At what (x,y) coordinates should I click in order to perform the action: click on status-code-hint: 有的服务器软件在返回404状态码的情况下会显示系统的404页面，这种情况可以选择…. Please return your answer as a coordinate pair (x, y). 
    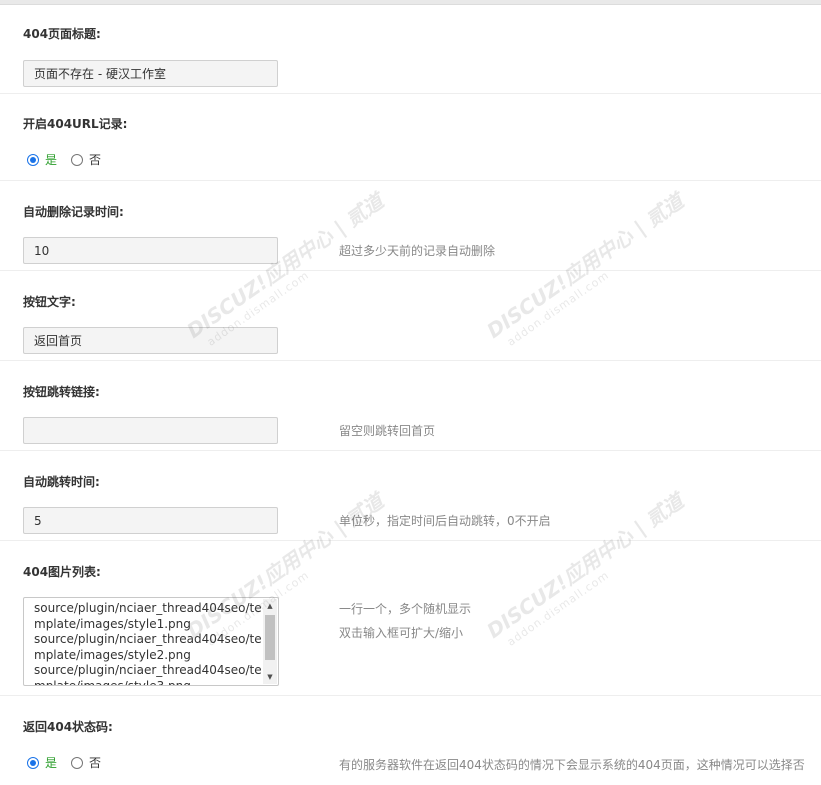
    Looking at the image, I should click on (572, 765).